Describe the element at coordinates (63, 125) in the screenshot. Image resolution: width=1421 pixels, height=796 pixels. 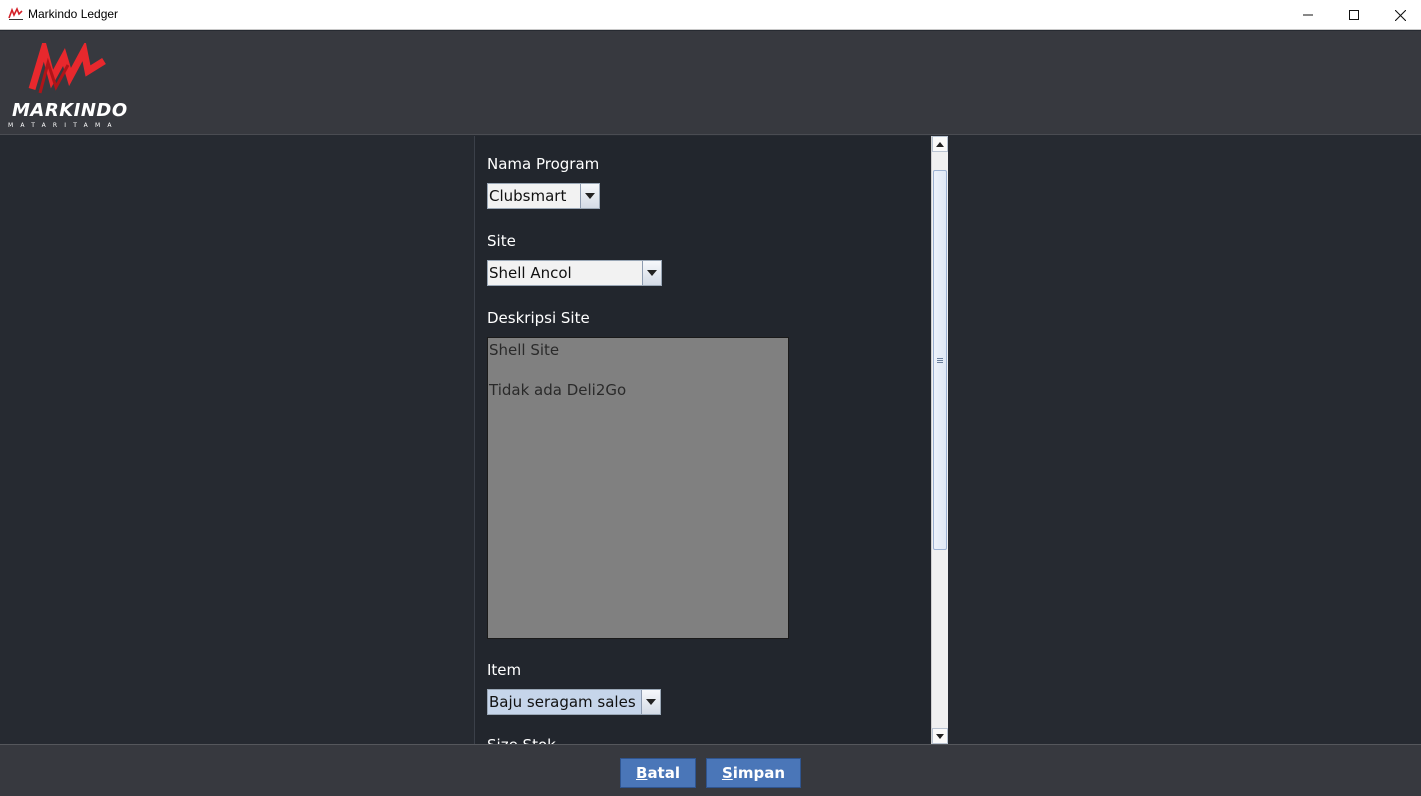
I see `logo-subtext: MATARITAMA` at that location.